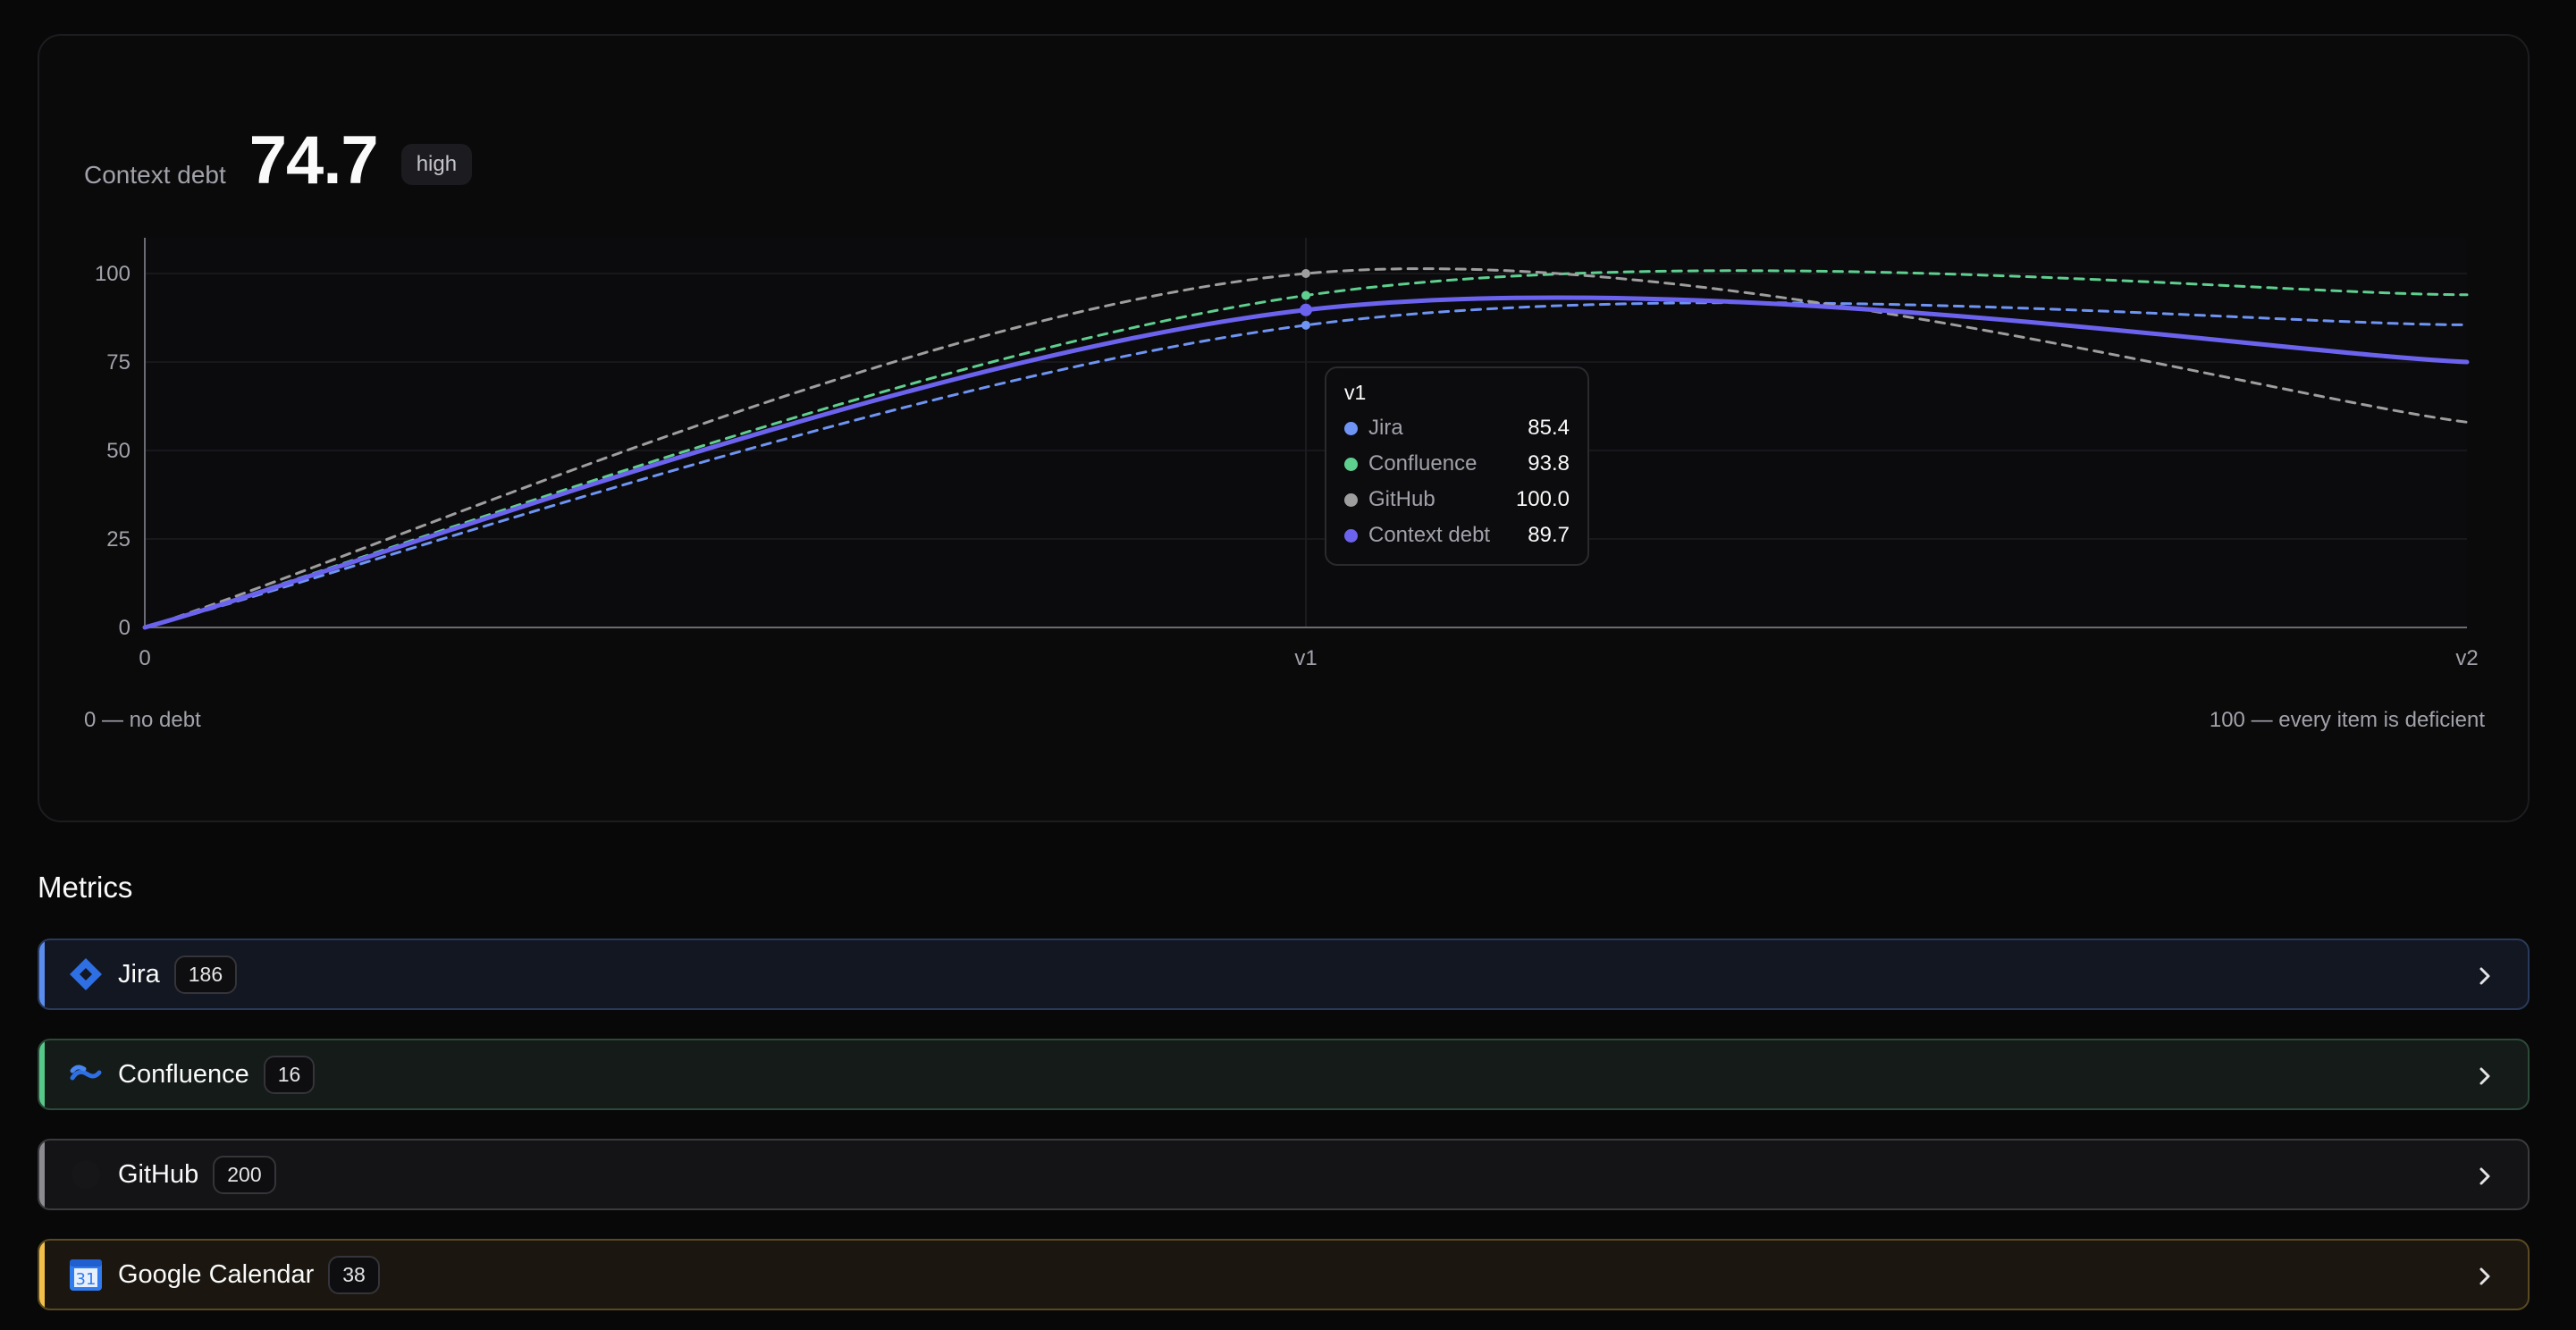 The height and width of the screenshot is (1330, 2576). What do you see at coordinates (86, 1174) in the screenshot?
I see `github-icon` at bounding box center [86, 1174].